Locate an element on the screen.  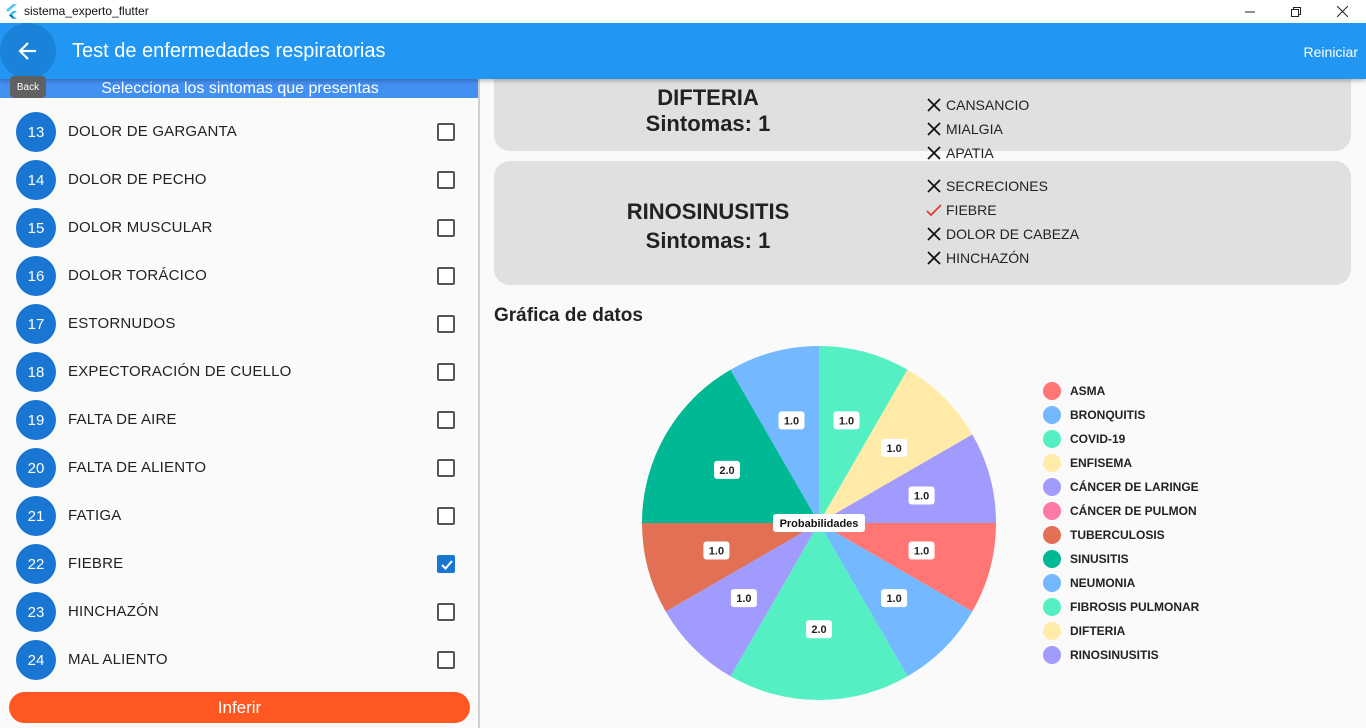
symptom-row: 14 DOLOR DE PECHO is located at coordinates (239, 180).